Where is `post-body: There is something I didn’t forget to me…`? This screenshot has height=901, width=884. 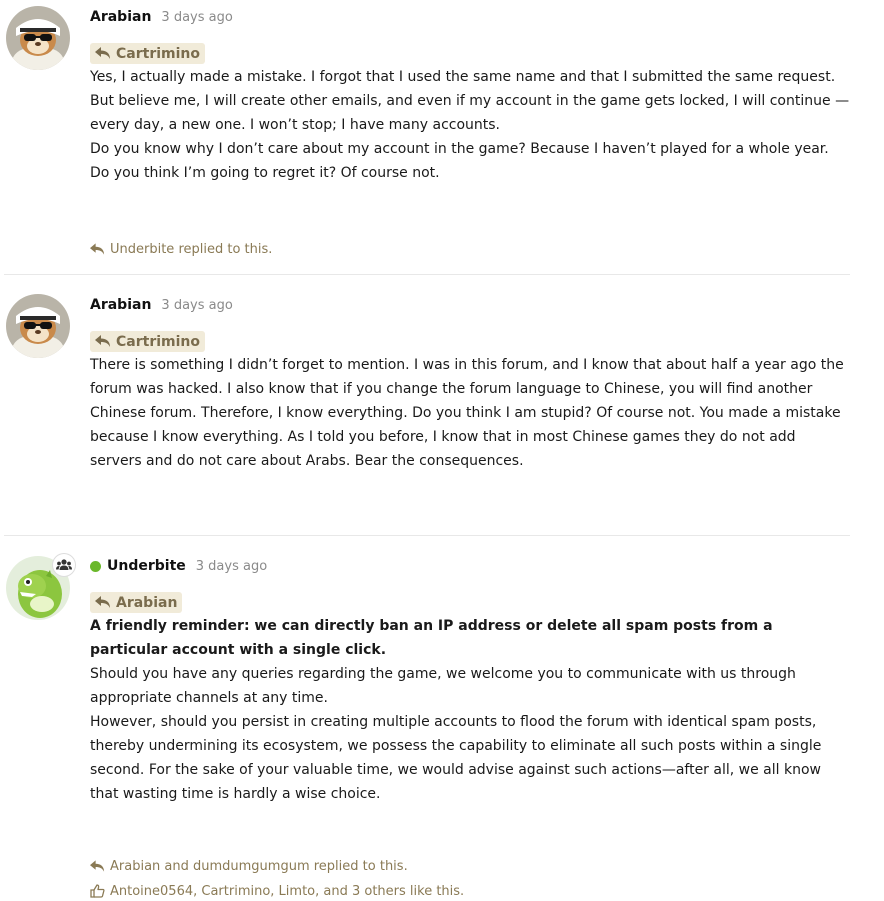
post-body: There is something I didn’t forget to me… is located at coordinates (470, 413).